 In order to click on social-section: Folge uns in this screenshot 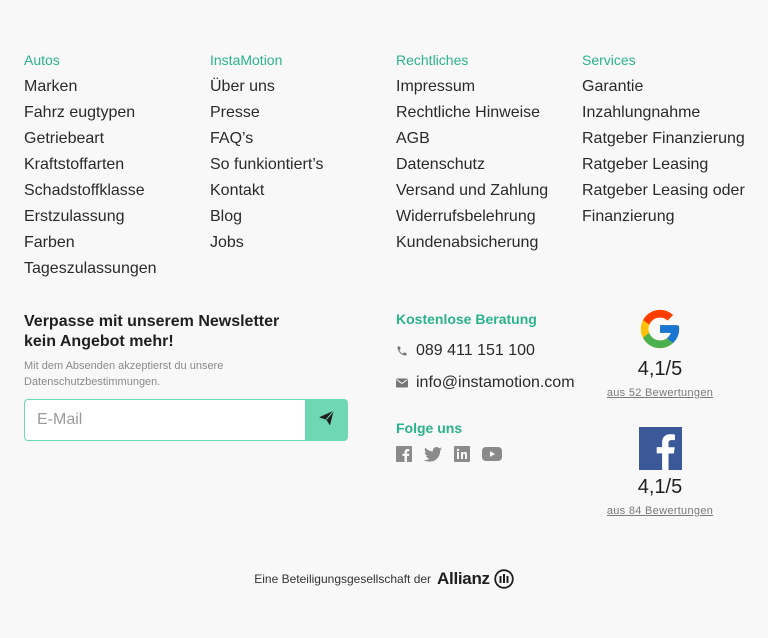, I will do `click(496, 441)`.